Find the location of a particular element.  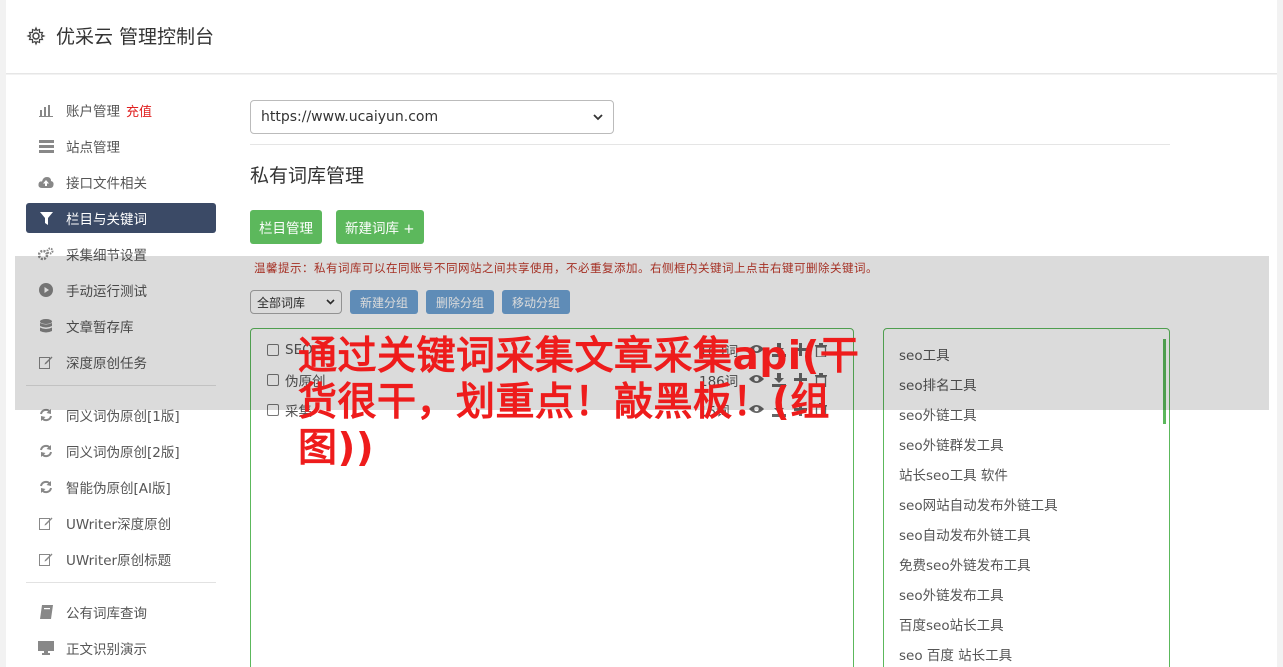

keyword-item: 百度seo站长工具 is located at coordinates (951, 624).